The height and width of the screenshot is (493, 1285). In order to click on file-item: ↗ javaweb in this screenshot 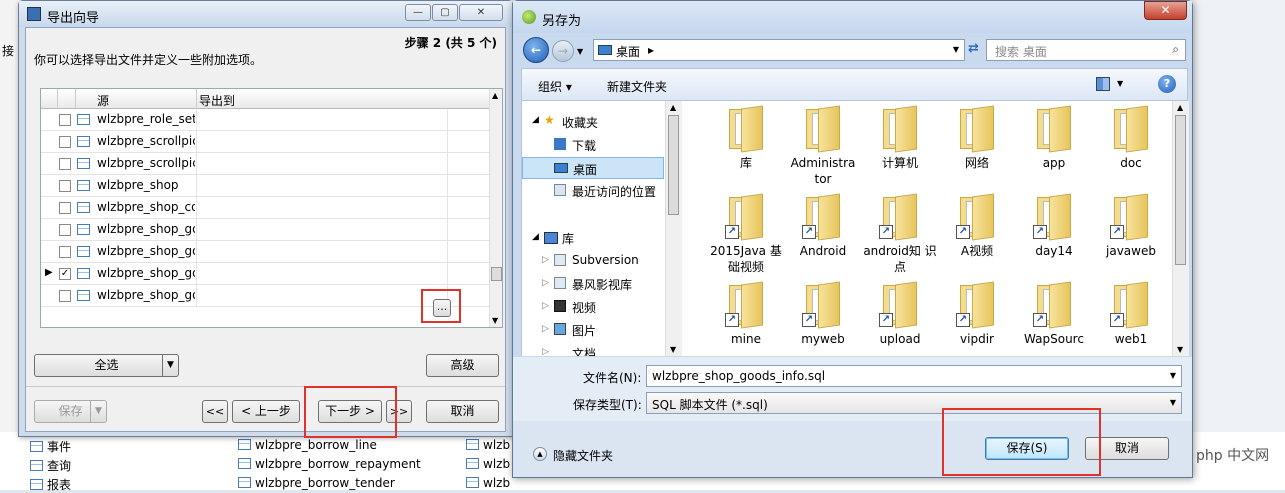, I will do `click(1131, 226)`.